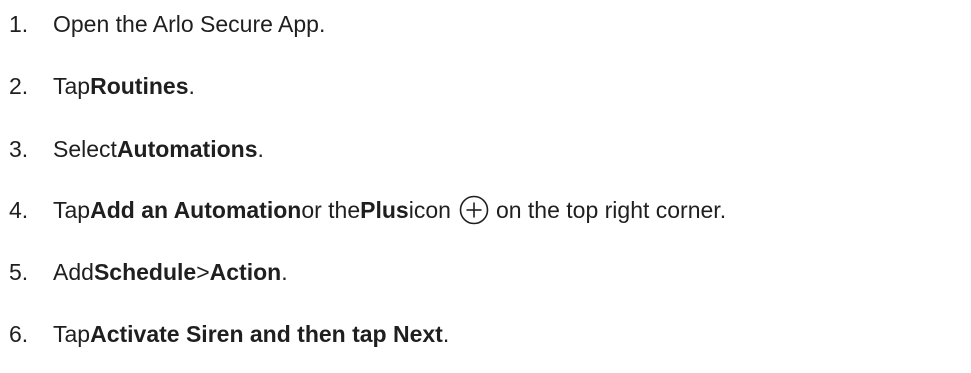  Describe the element at coordinates (429, 210) in the screenshot. I see `step-text: icon` at that location.